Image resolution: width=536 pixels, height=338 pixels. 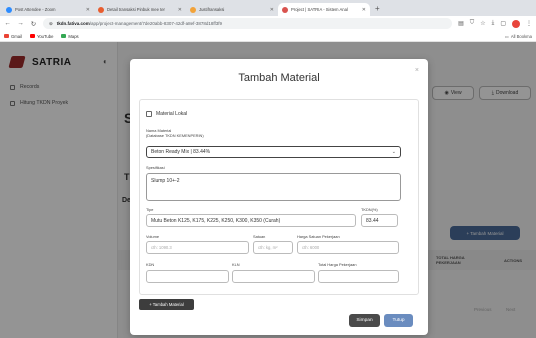 I want to click on satuan-label: Satuan, so click(x=259, y=236).